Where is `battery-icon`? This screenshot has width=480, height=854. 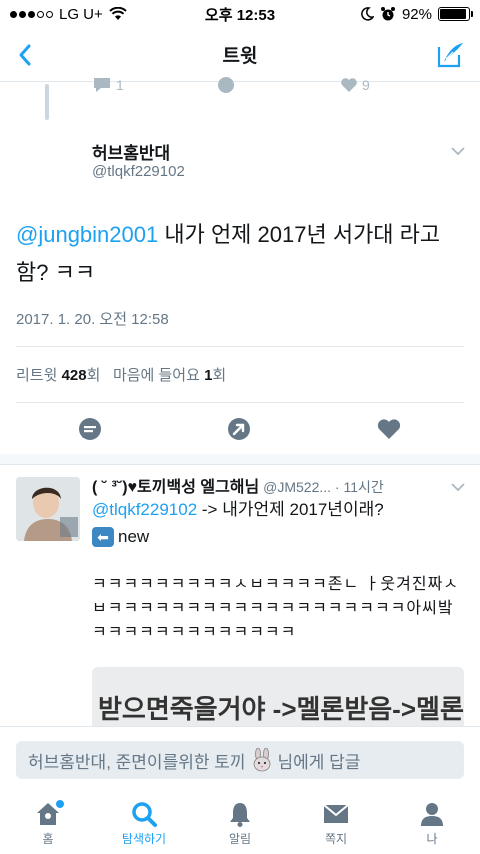
battery-icon is located at coordinates (455, 14).